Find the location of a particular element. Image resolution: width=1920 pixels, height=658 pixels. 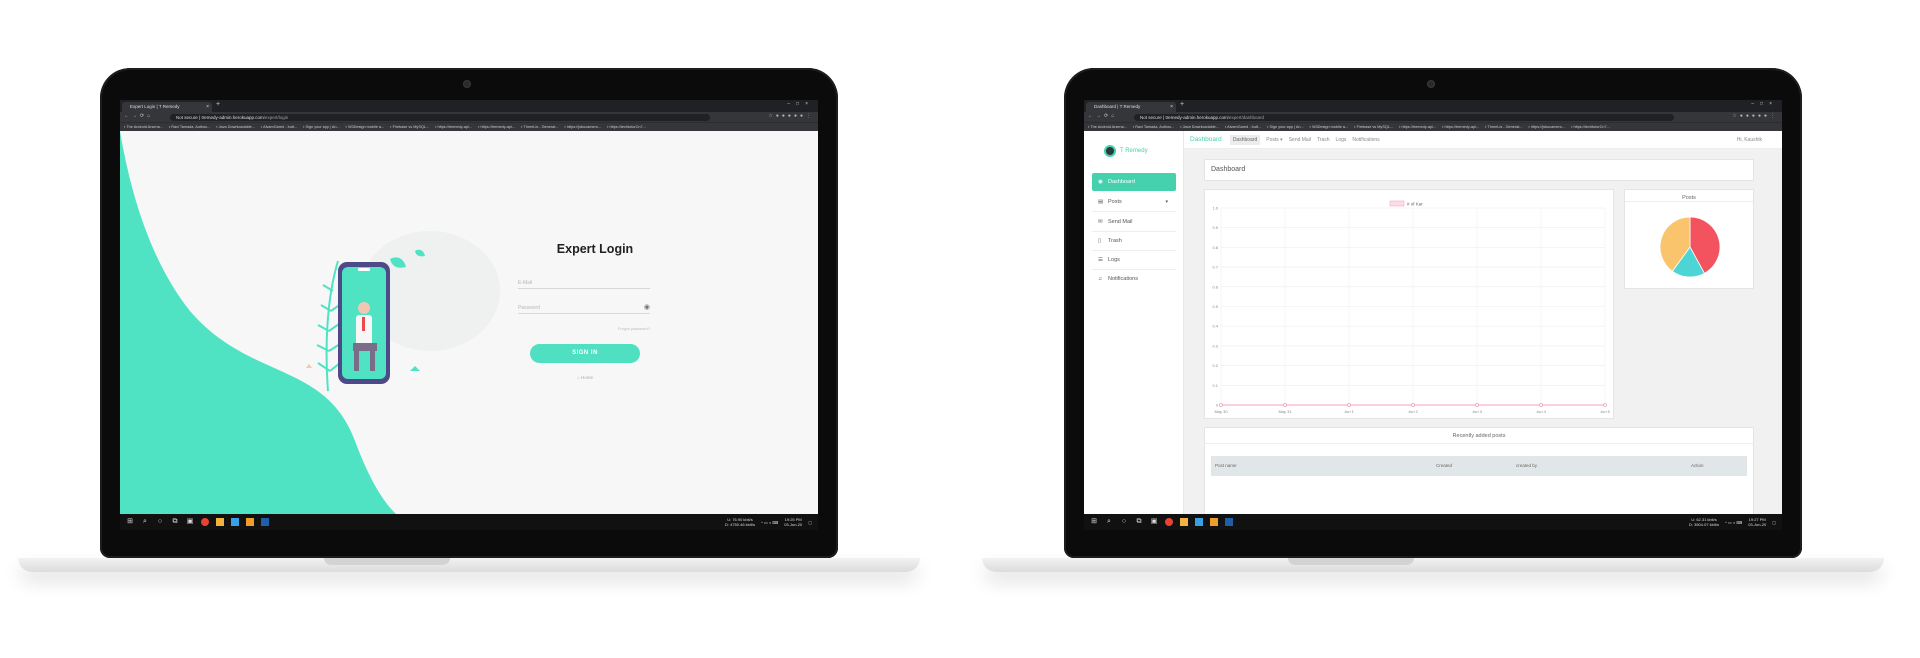

x-tick-label: May 31 is located at coordinates (1285, 411).